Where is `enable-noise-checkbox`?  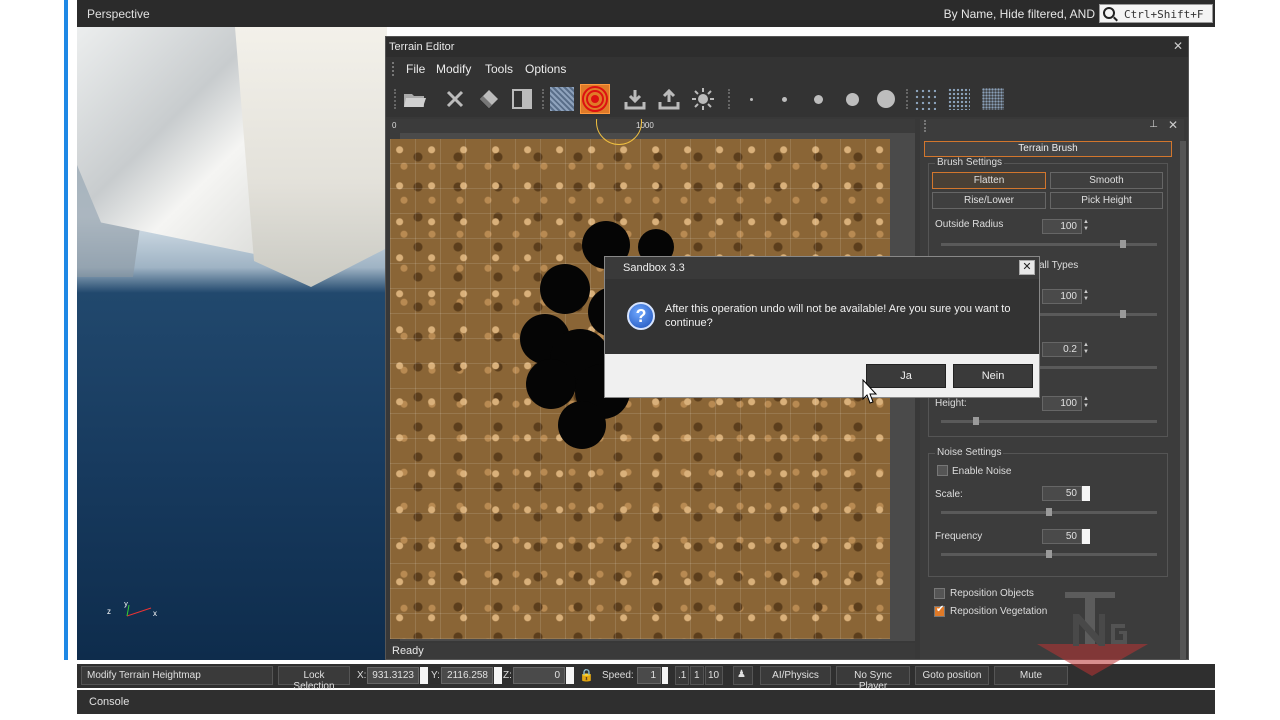 enable-noise-checkbox is located at coordinates (942, 470).